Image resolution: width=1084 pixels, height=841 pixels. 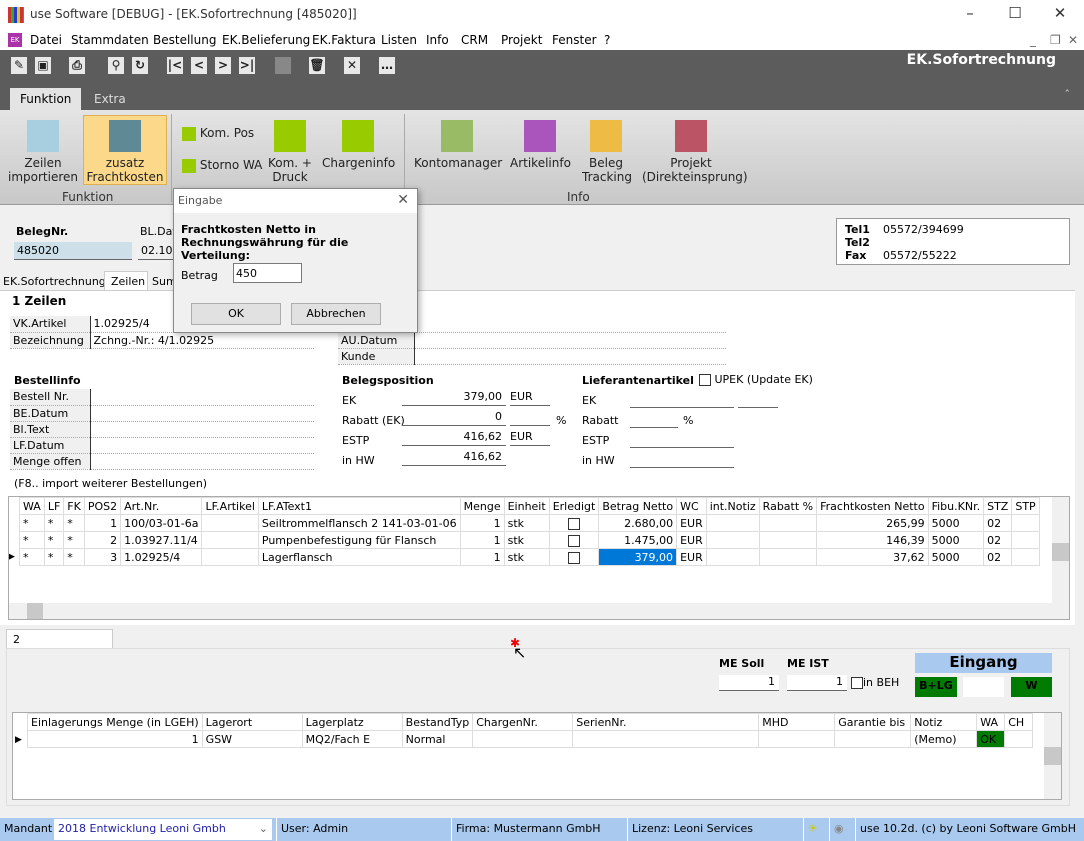 I want to click on delete-icon: 🗑, so click(x=317, y=65).